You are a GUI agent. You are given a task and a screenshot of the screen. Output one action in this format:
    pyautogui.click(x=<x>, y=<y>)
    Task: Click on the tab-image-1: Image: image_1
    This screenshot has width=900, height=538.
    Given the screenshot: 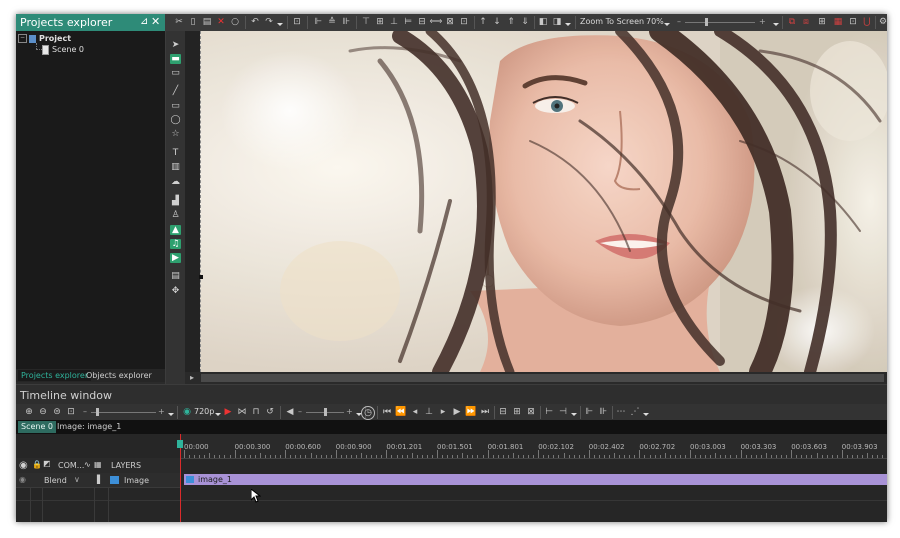 What is the action you would take?
    pyautogui.click(x=89, y=427)
    